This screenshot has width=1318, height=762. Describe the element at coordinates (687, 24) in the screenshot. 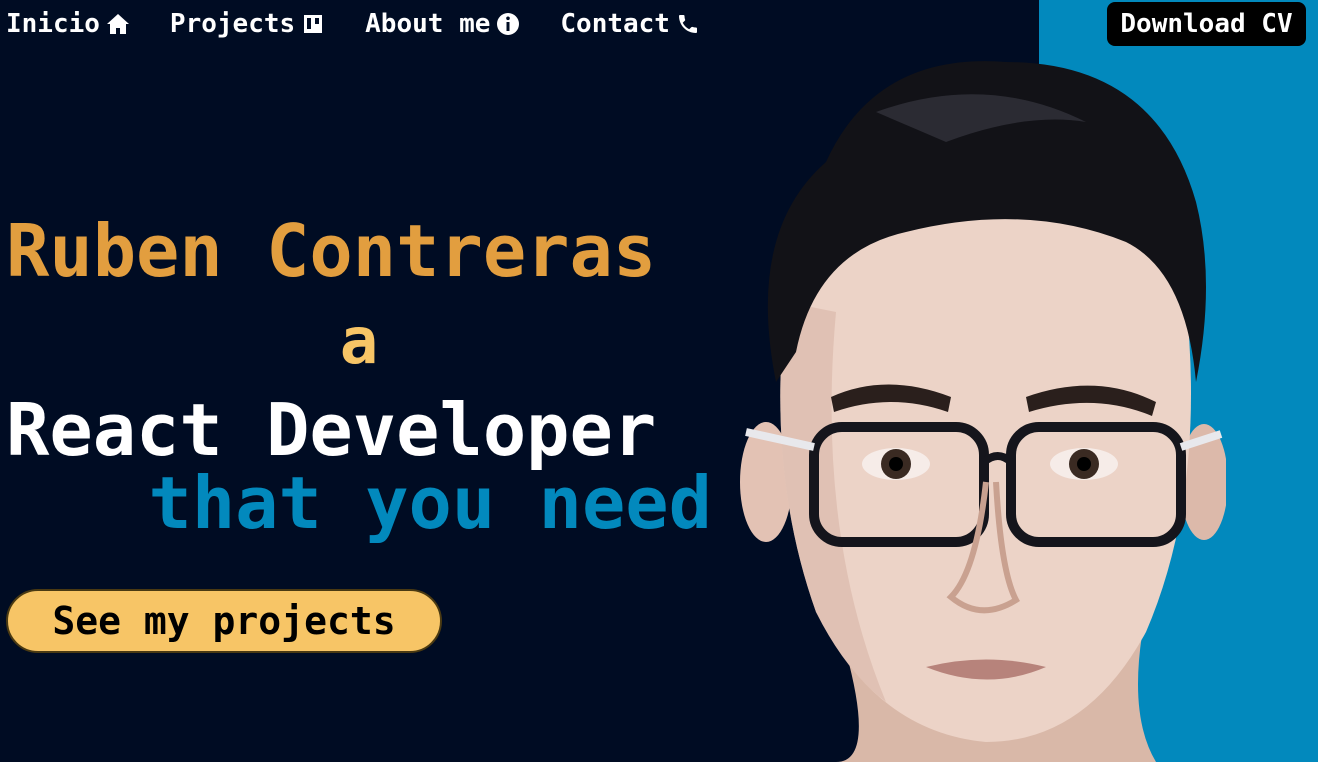

I see `phone-icon` at that location.